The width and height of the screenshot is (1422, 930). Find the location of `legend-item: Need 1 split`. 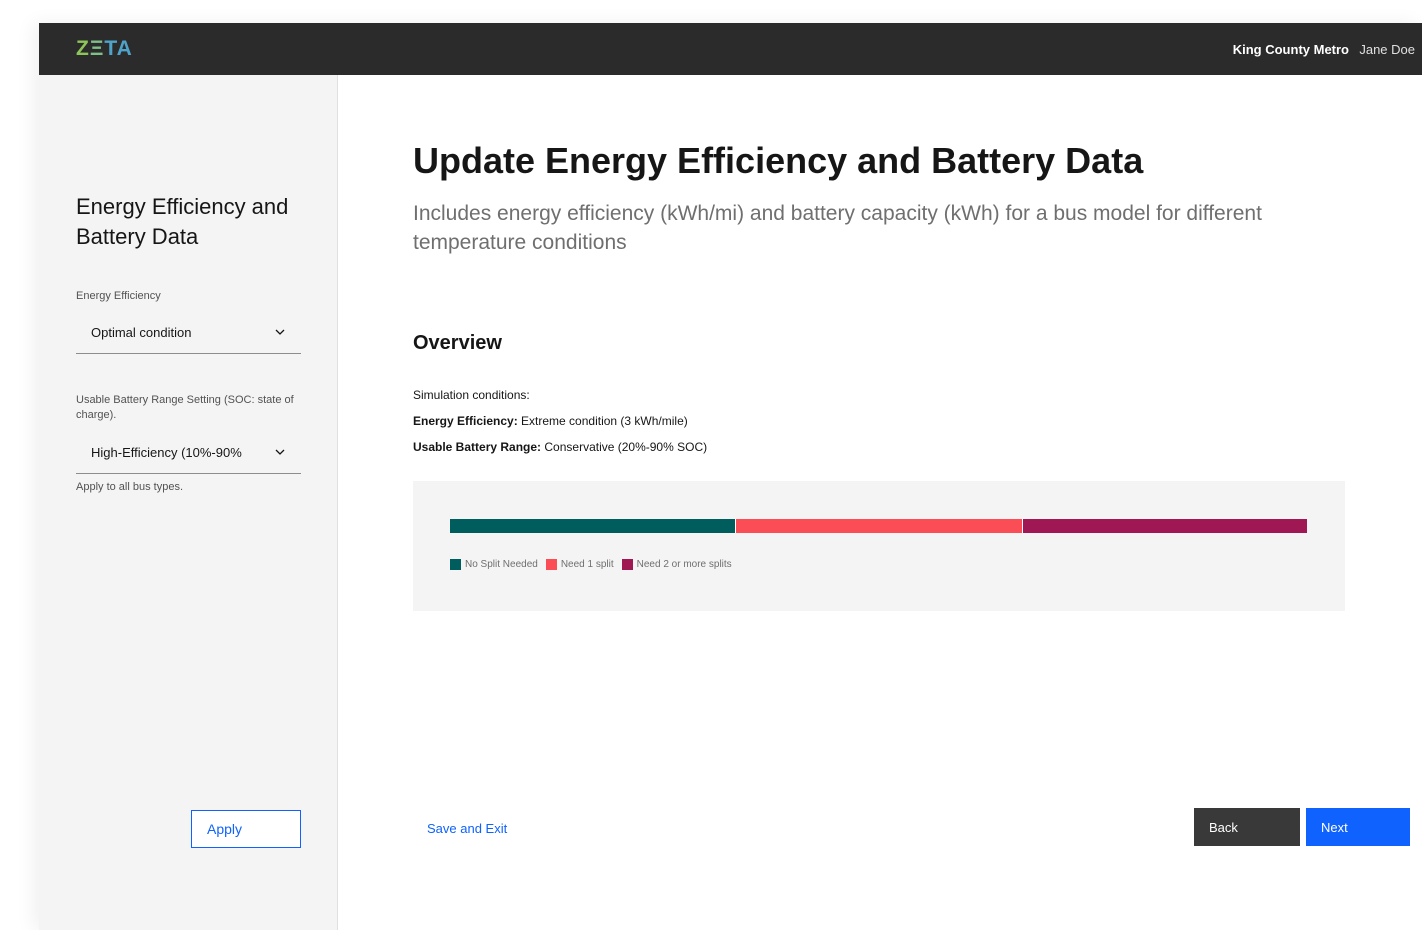

legend-item: Need 1 split is located at coordinates (579, 564).